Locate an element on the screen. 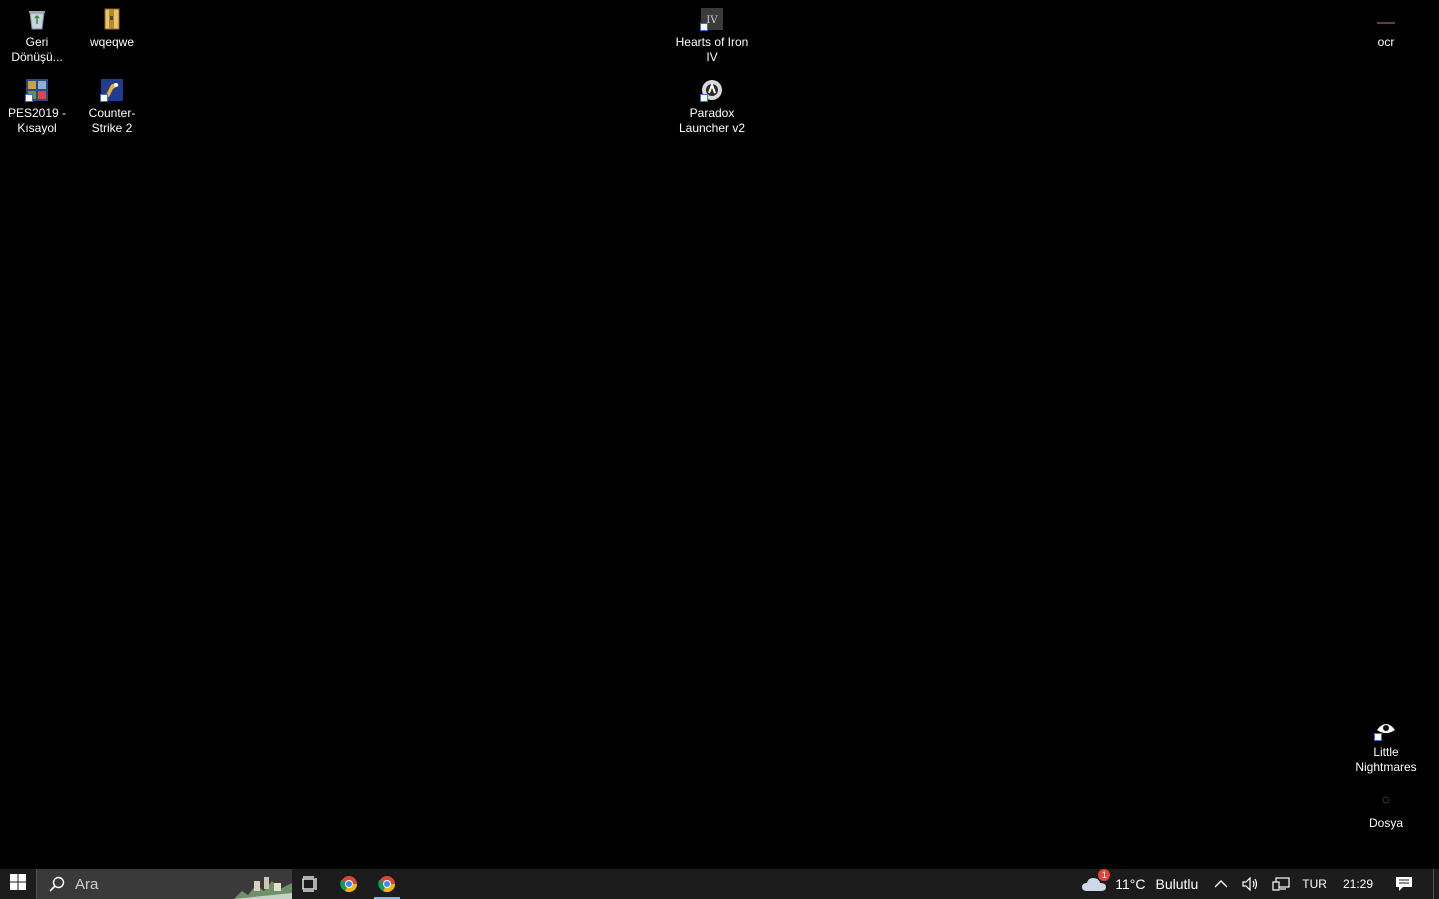 Image resolution: width=1439 pixels, height=899 pixels. volume-button is located at coordinates (1251, 884).